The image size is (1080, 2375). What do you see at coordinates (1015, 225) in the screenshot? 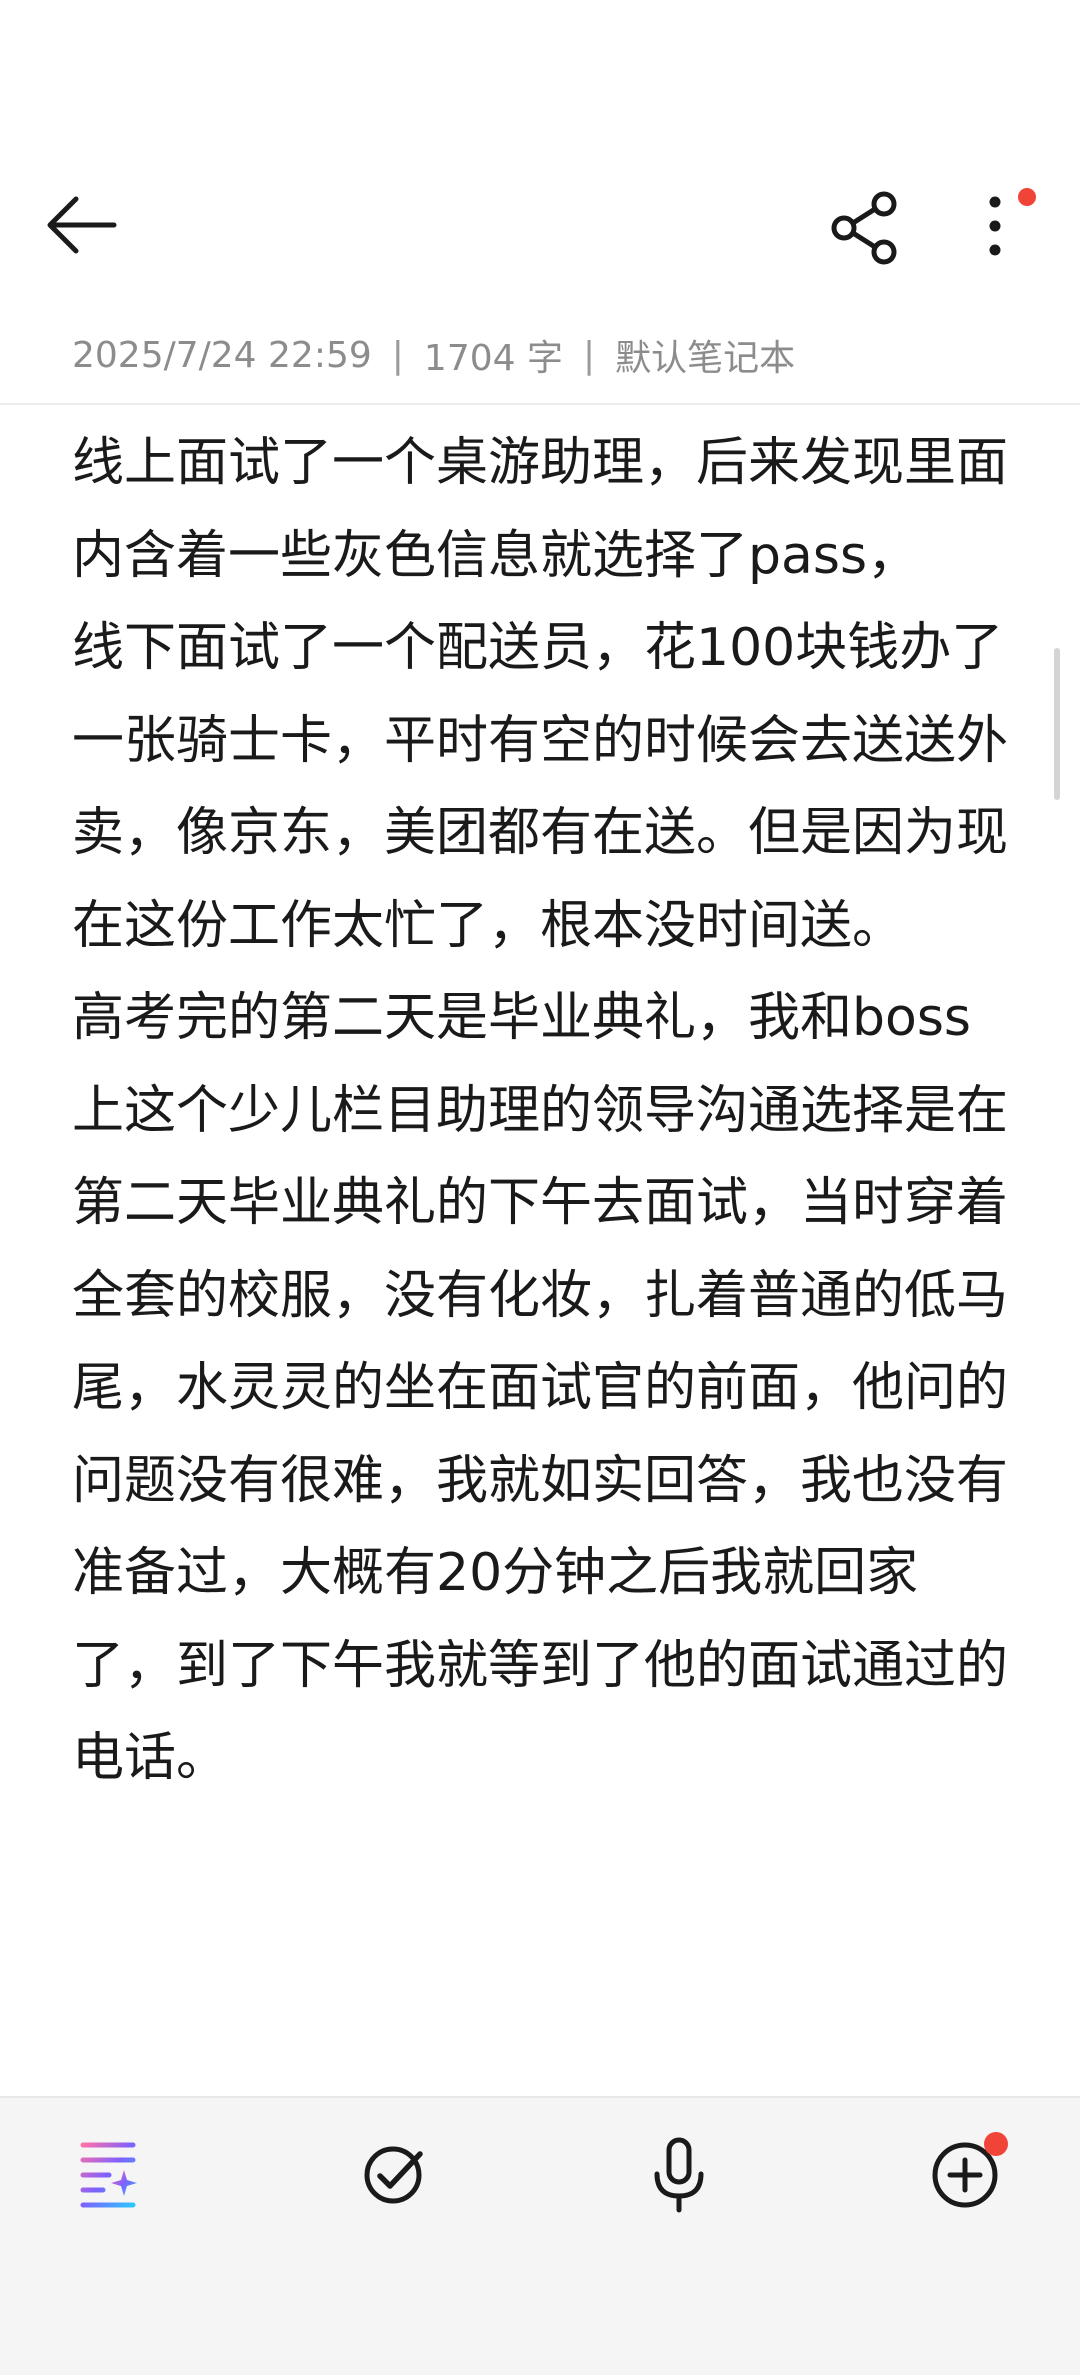
I see `more-options-button` at bounding box center [1015, 225].